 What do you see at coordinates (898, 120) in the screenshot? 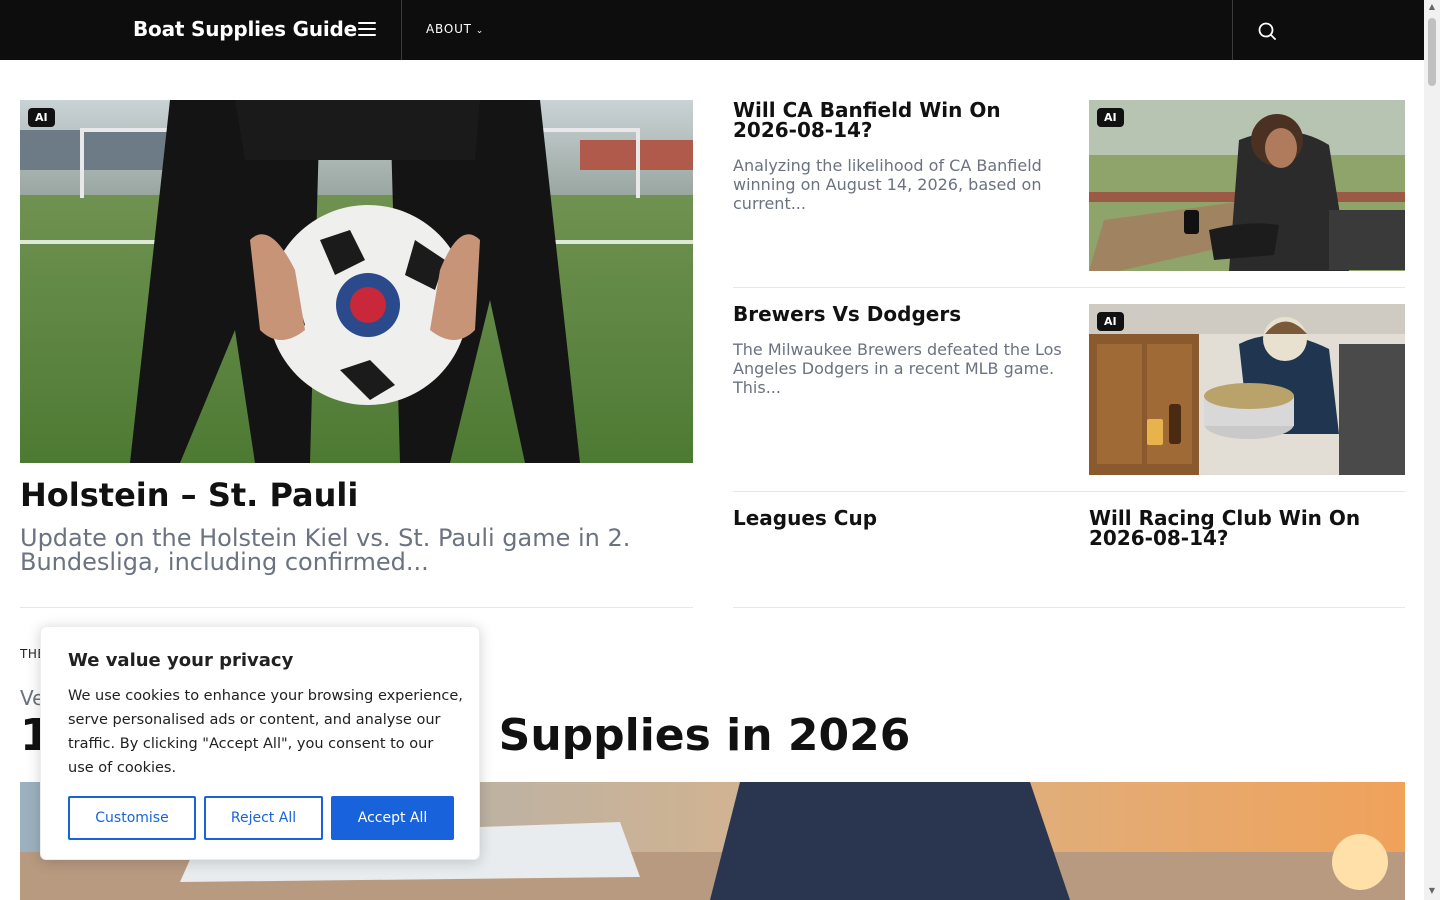
I see `side-post-title: Will CA Banfield Win On 2026-08-14?` at bounding box center [898, 120].